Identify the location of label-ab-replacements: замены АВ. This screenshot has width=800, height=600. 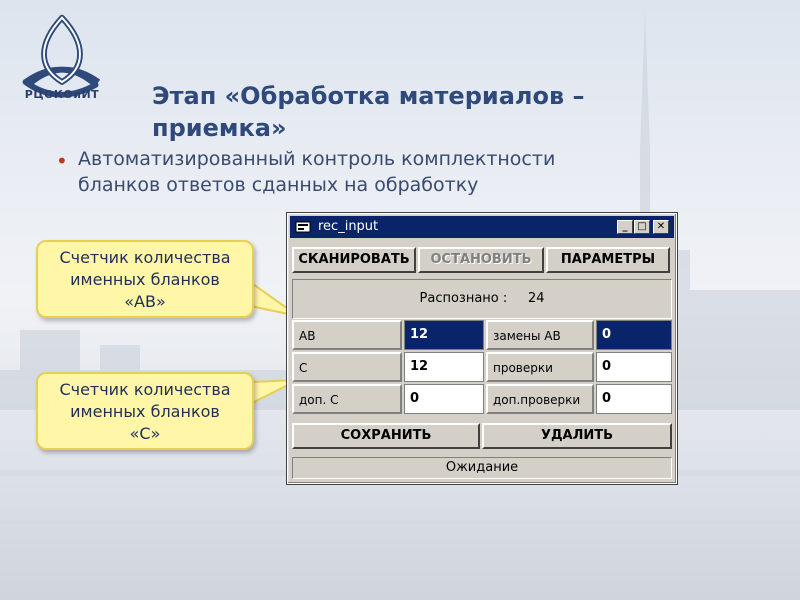
(540, 335).